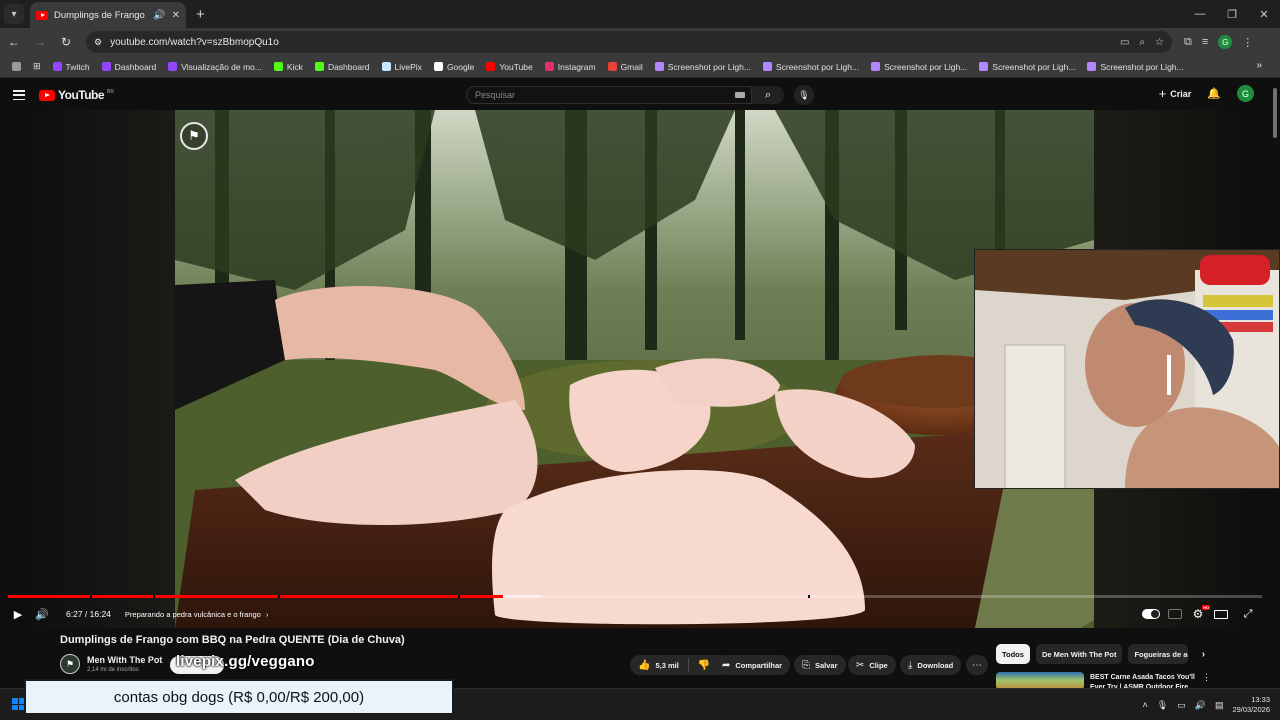  What do you see at coordinates (1206, 677) in the screenshot?
I see `more-vertical-icon: ⋮` at bounding box center [1206, 677].